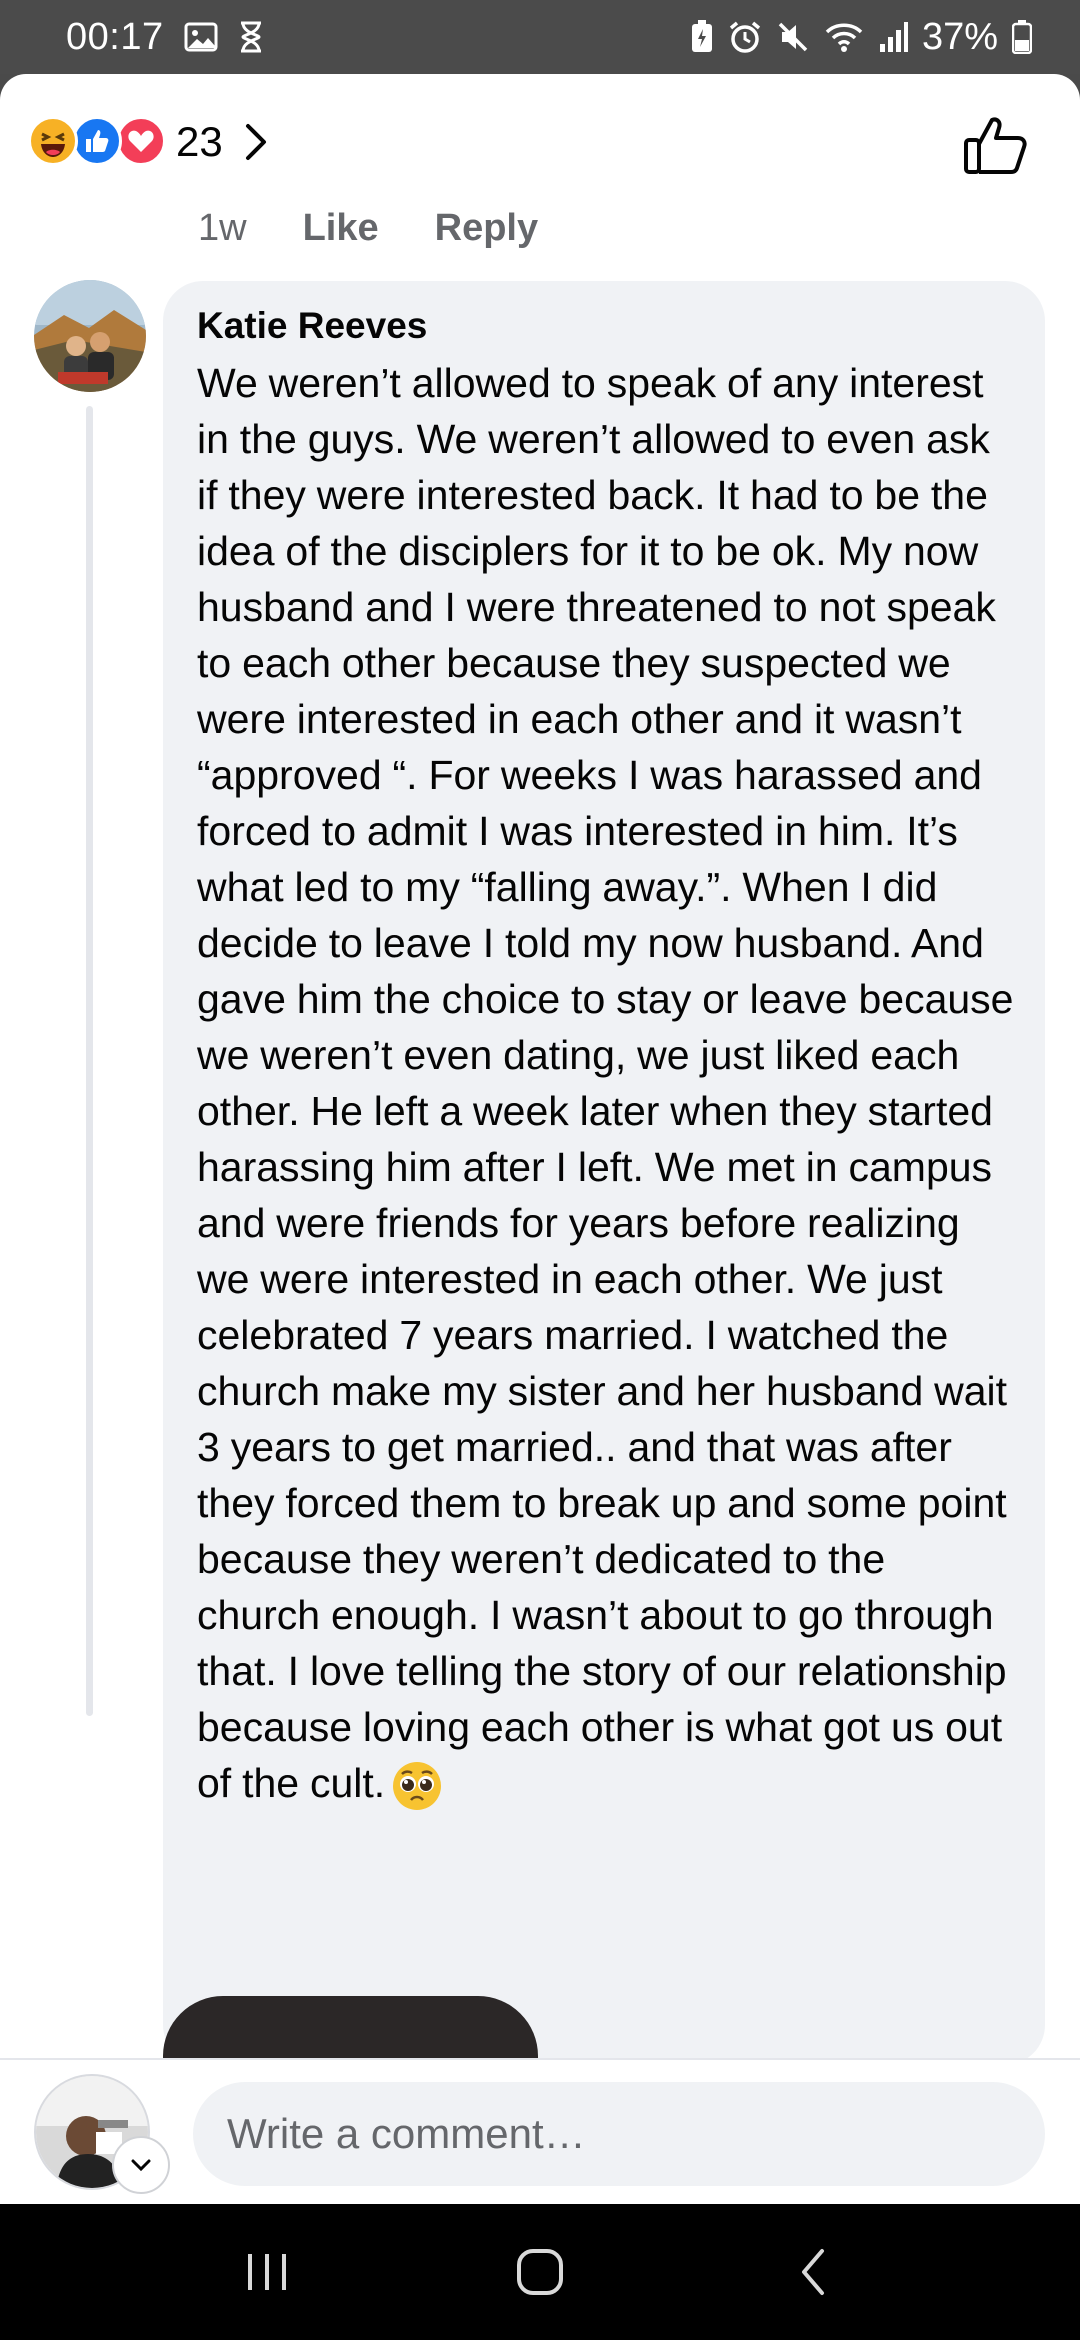 The image size is (1080, 2340). I want to click on chevron-down-icon, so click(141, 2165).